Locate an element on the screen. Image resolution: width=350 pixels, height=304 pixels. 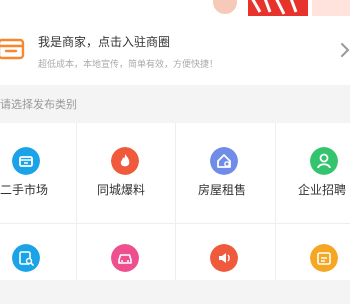
category-item-recruitment: 企业招聘 is located at coordinates (313, 163).